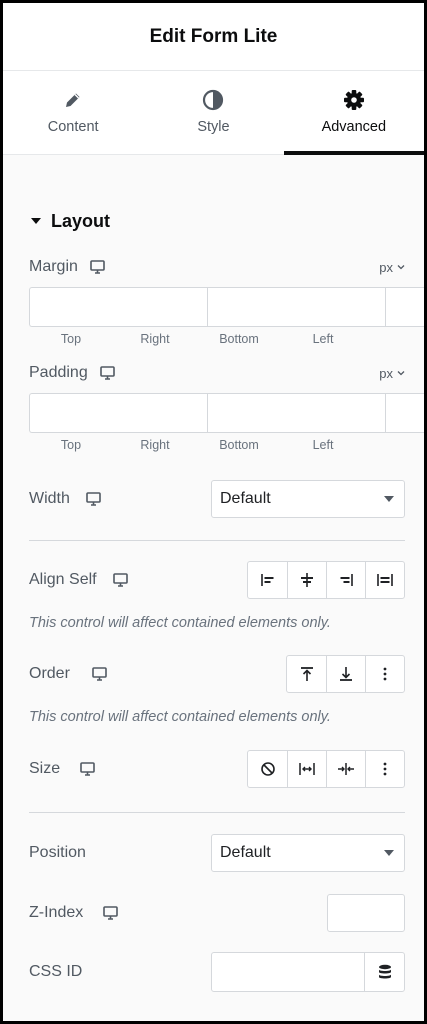 Image resolution: width=427 pixels, height=1024 pixels. I want to click on size-control: Size, so click(217, 769).